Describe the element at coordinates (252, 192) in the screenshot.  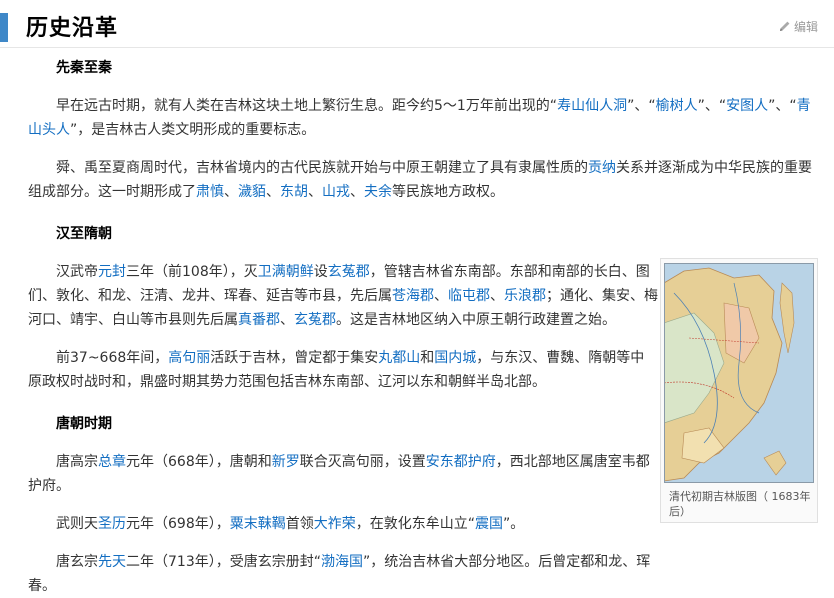
I see `term-link: 濊貊` at that location.